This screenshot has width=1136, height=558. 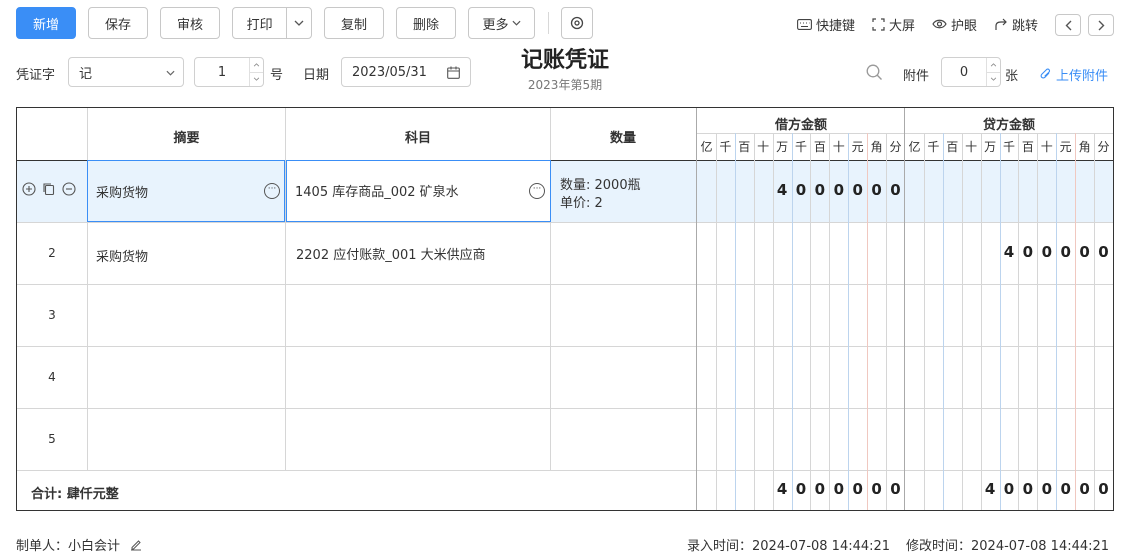 What do you see at coordinates (86, 74) in the screenshot?
I see `voucher-word-value: 记` at bounding box center [86, 74].